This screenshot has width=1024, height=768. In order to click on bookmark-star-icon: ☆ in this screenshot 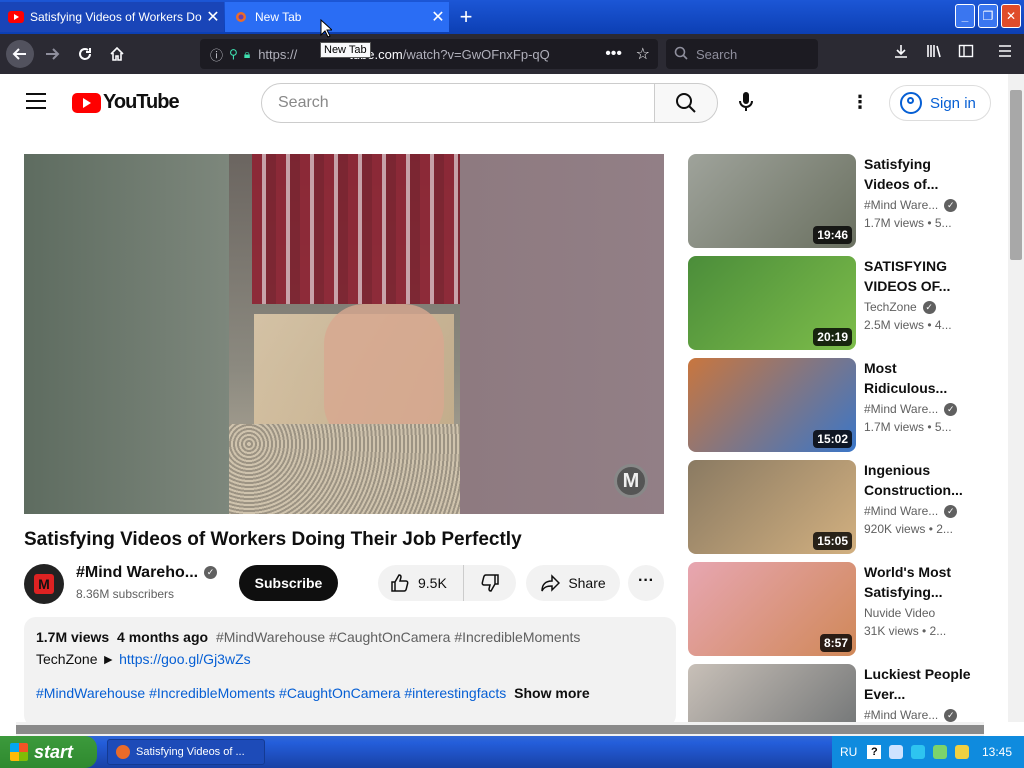, I will do `click(643, 54)`.